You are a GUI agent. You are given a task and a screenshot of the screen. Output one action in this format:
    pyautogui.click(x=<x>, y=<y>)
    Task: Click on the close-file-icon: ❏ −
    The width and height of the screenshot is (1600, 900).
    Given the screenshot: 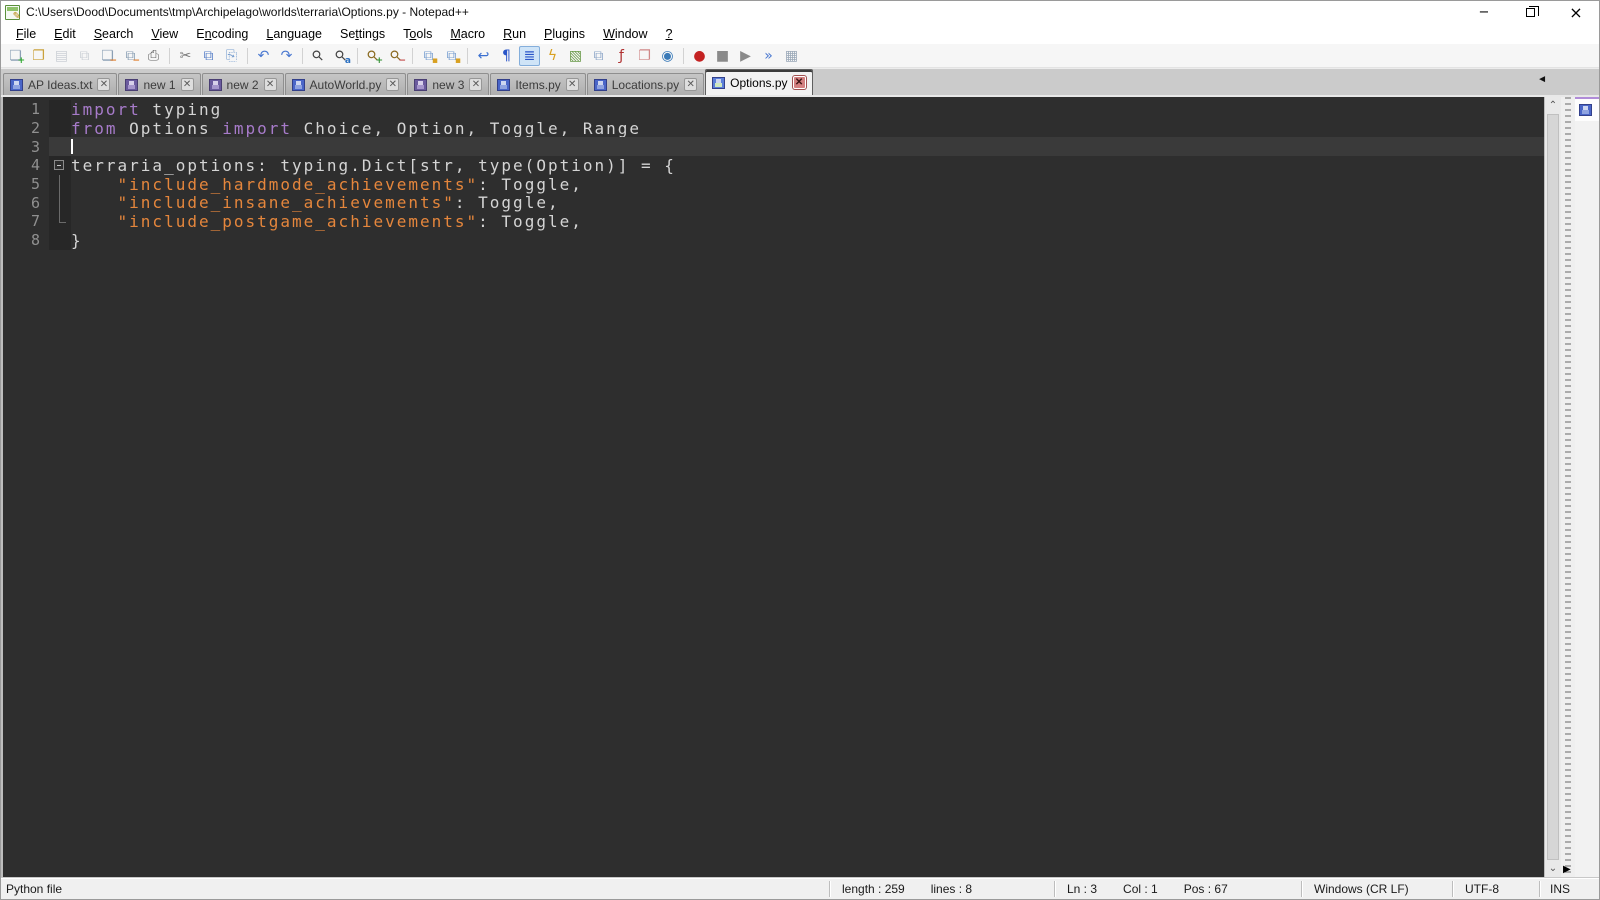 What is the action you would take?
    pyautogui.click(x=107, y=56)
    